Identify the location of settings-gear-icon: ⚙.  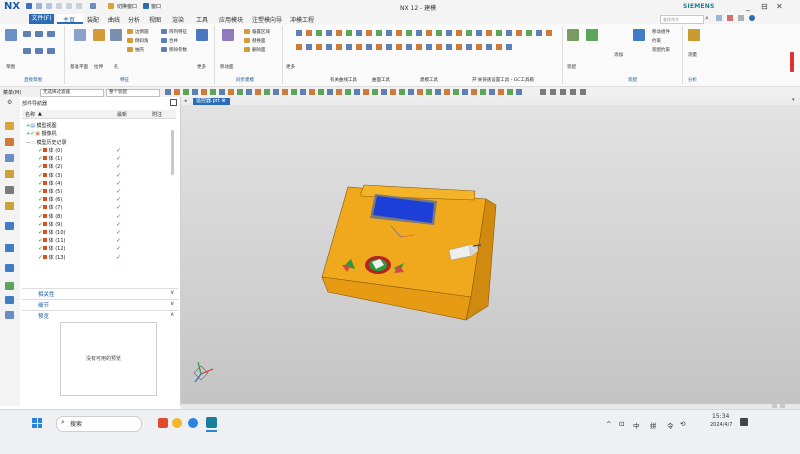
(9, 102).